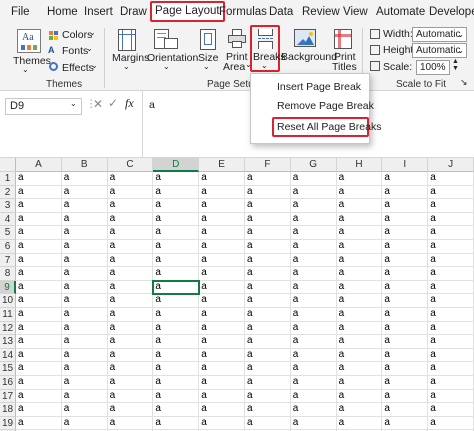 The height and width of the screenshot is (431, 474). I want to click on cell-c6: a, so click(130, 247).